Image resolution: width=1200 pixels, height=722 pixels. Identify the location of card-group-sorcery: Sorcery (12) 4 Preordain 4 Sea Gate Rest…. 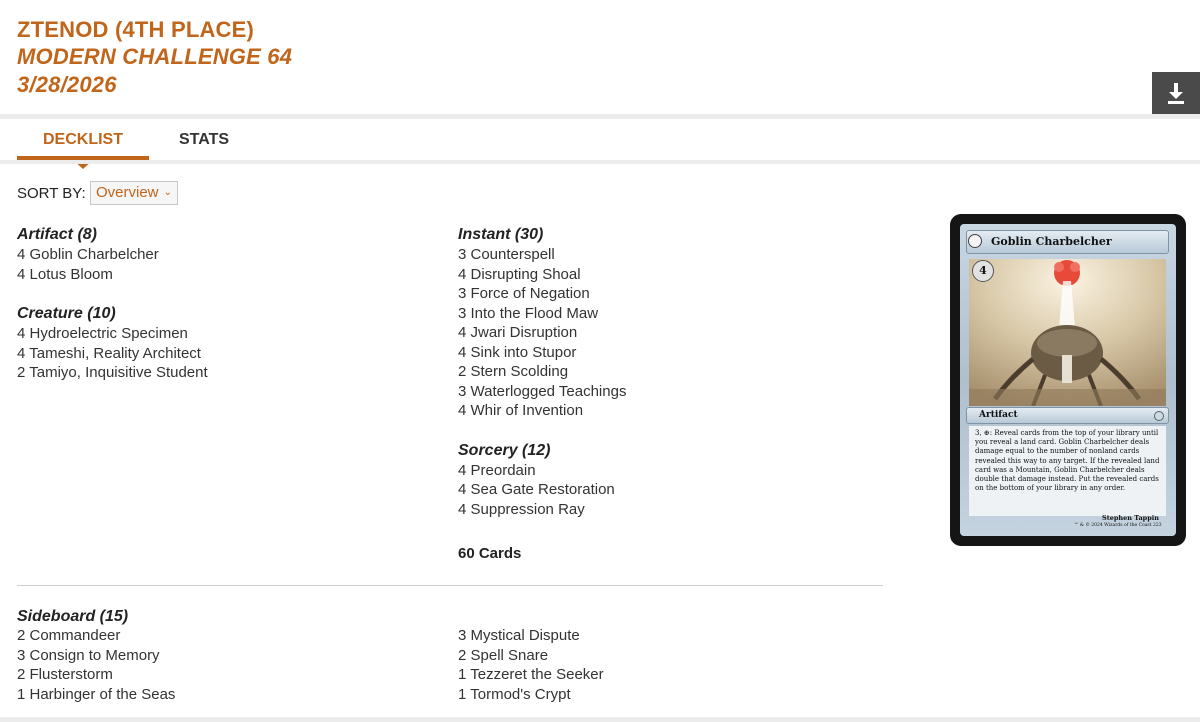
(668, 480).